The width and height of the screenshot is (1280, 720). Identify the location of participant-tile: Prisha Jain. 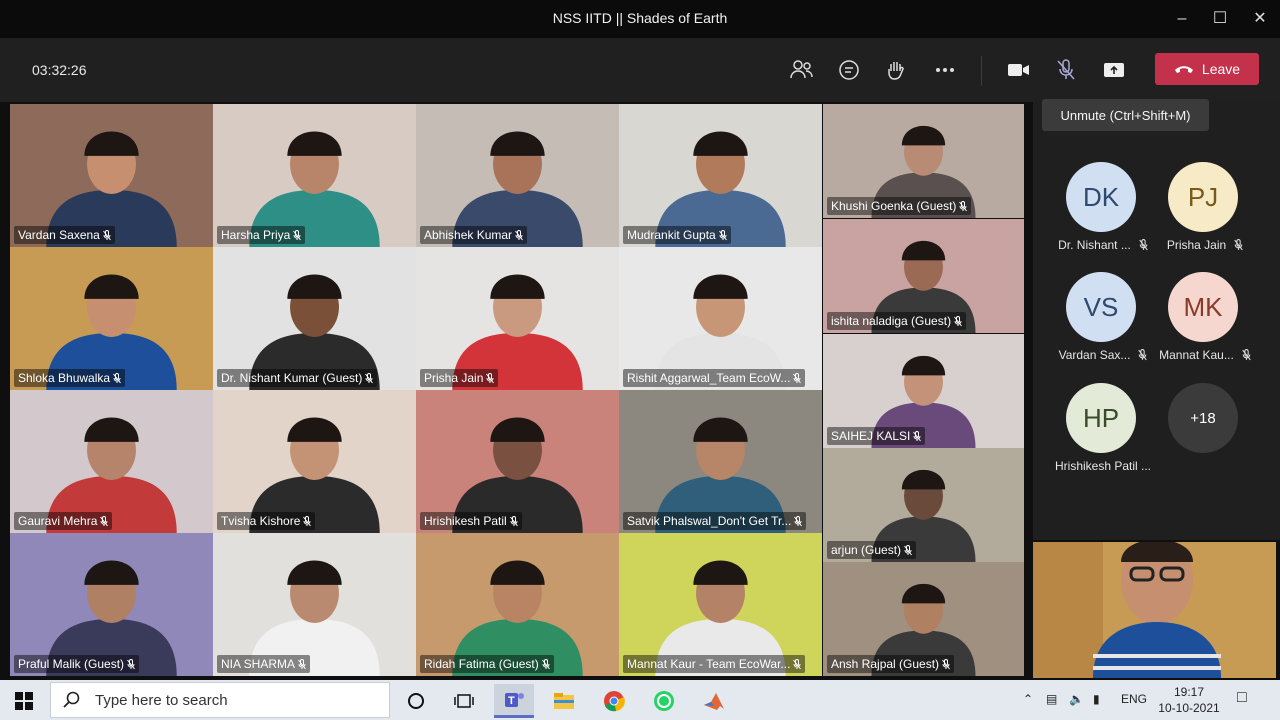
(517, 318).